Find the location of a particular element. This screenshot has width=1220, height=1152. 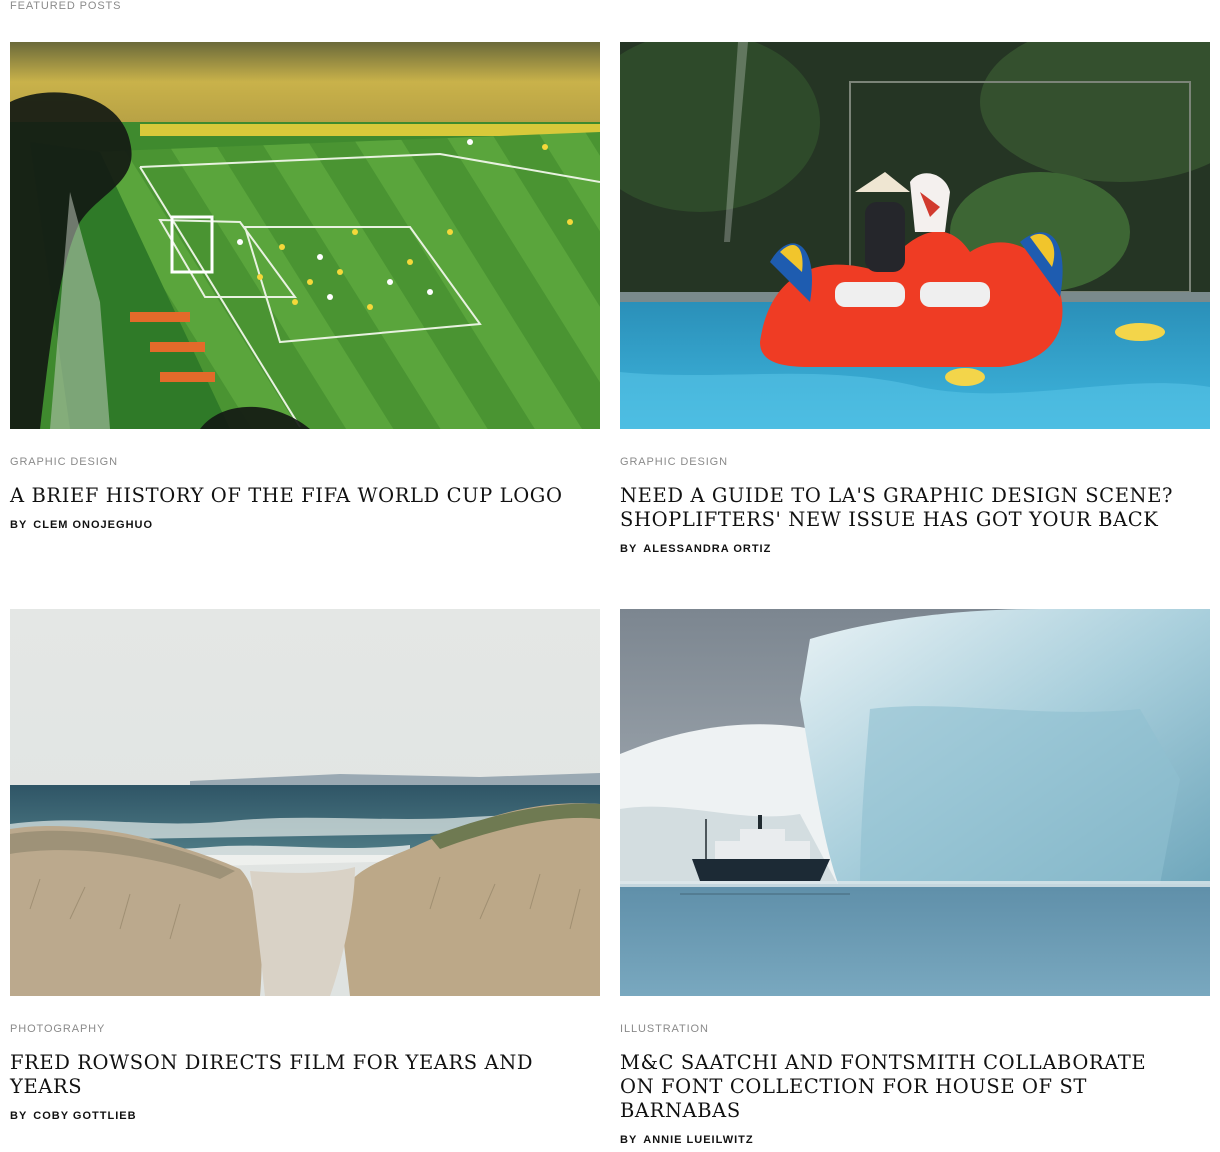

post-byline: BY CLEM ONOJEGHUO is located at coordinates (305, 525).